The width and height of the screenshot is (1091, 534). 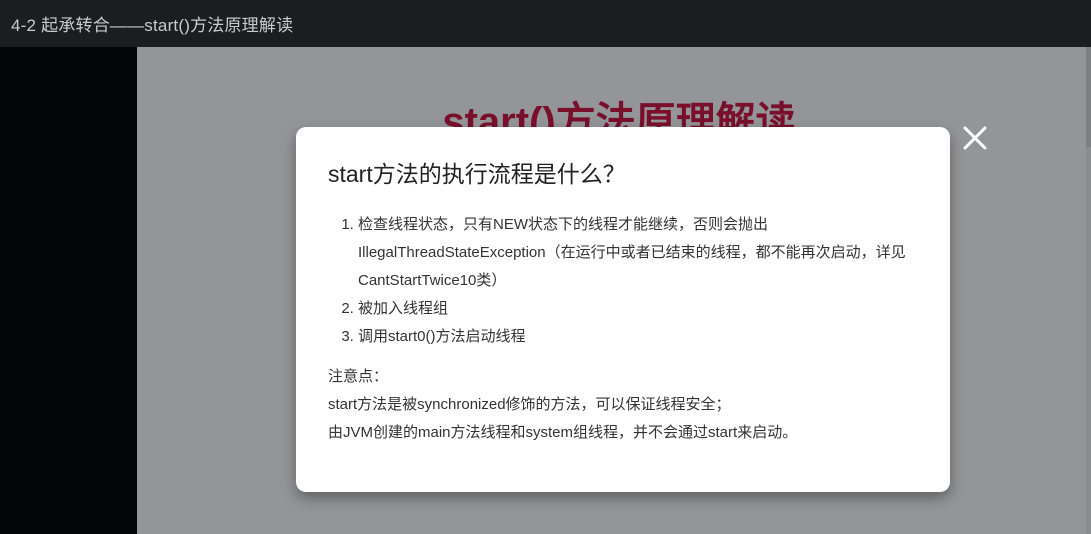 I want to click on left-black-panel, so click(x=68, y=290).